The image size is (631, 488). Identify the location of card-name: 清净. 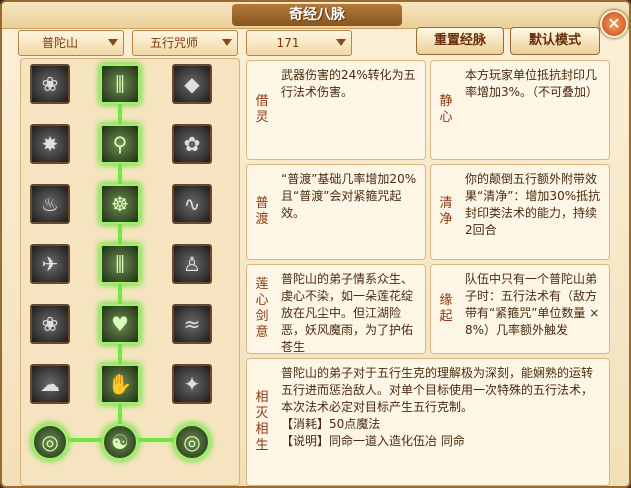
(446, 211).